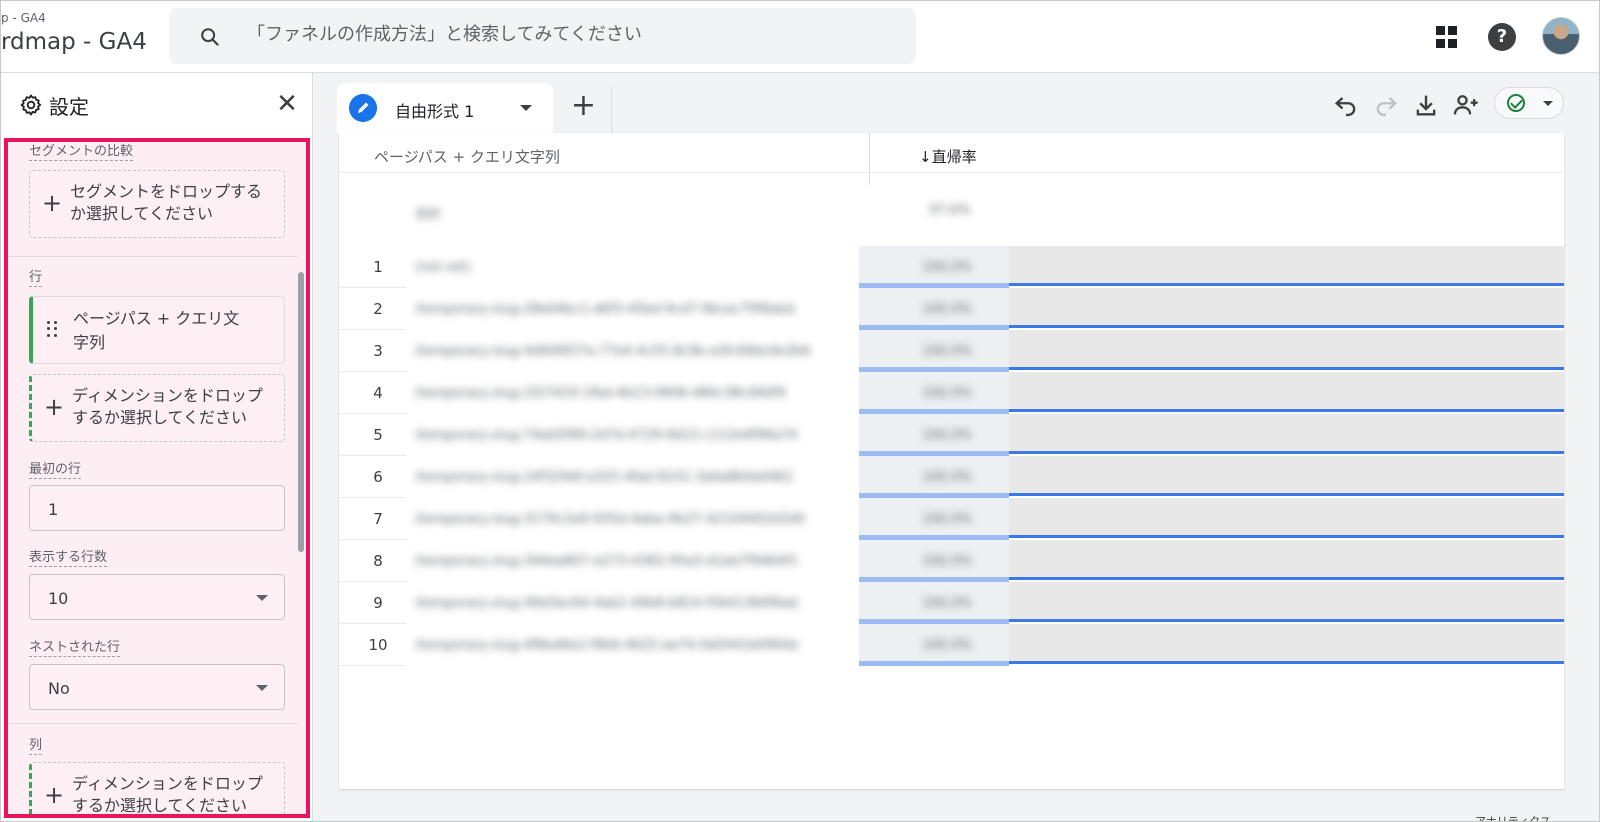  I want to click on row-number: 2, so click(378, 309).